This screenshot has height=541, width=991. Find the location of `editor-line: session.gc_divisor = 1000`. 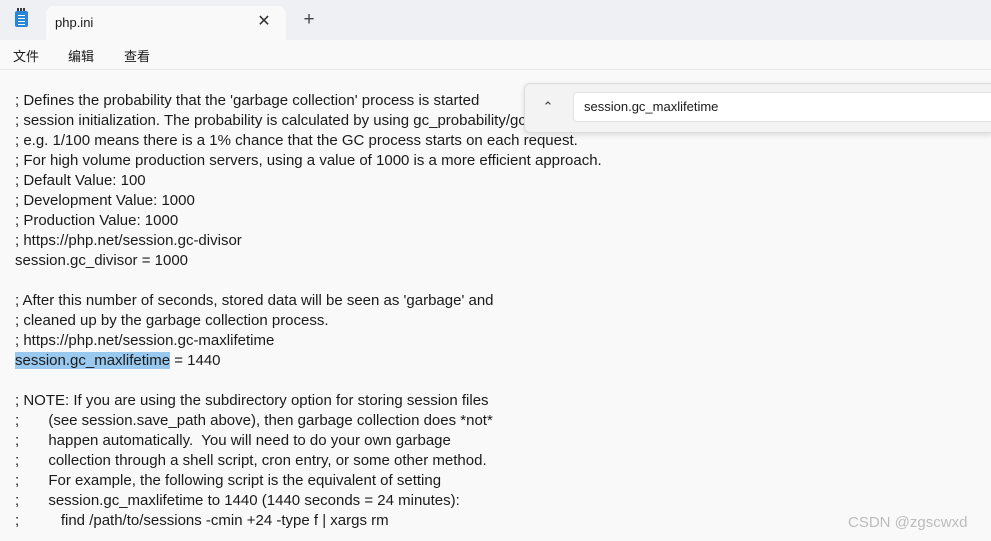

editor-line: session.gc_divisor = 1000 is located at coordinates (102, 260).